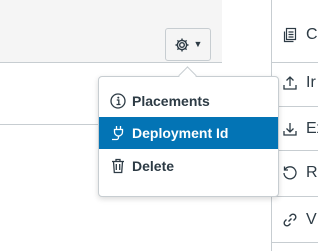  What do you see at coordinates (290, 173) in the screenshot?
I see `refresh-icon` at bounding box center [290, 173].